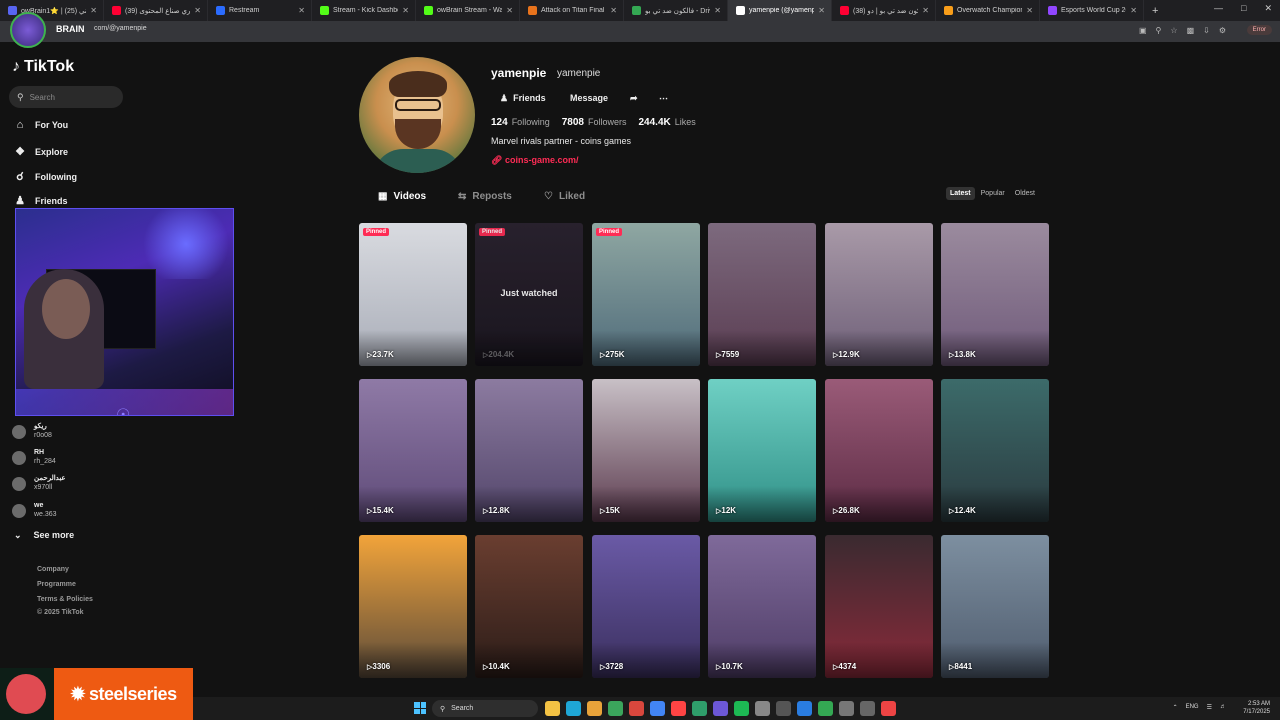  What do you see at coordinates (56, 584) in the screenshot?
I see `footer-link-programme: Programme` at bounding box center [56, 584].